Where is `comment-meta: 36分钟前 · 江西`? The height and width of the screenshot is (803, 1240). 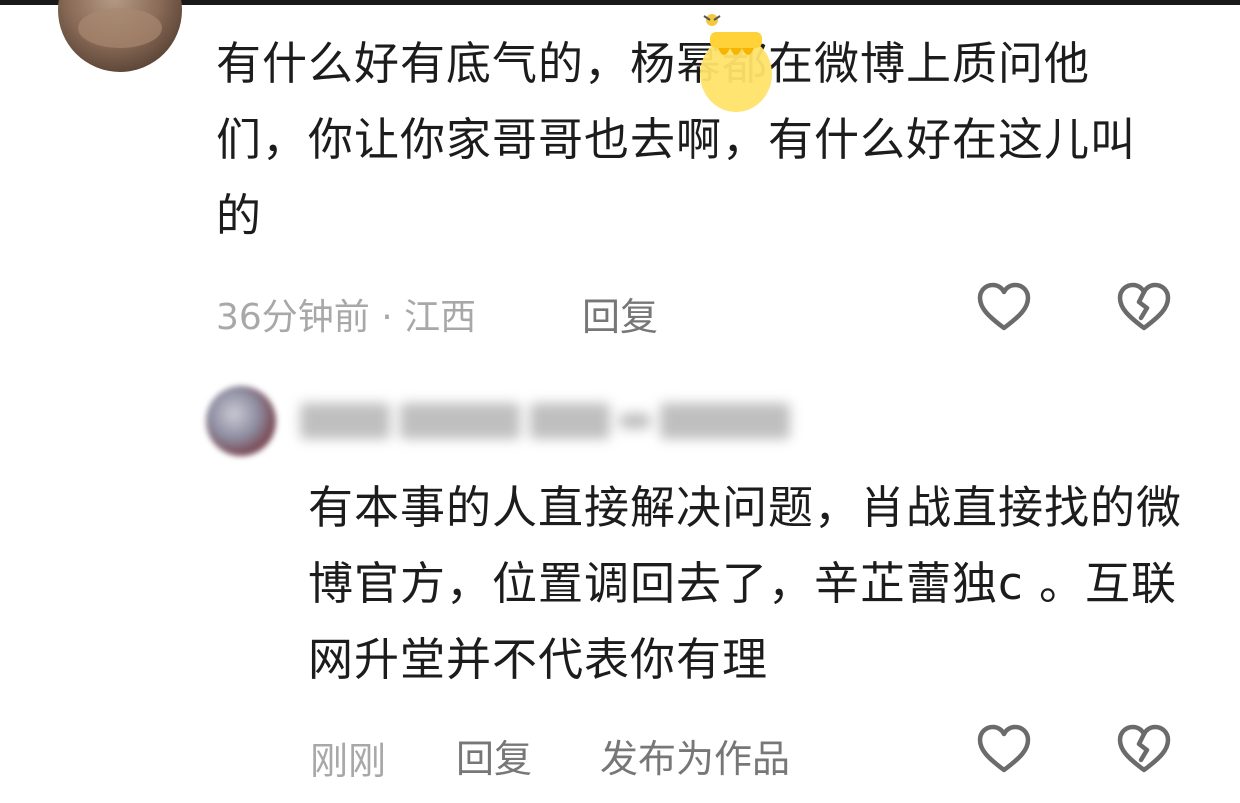 comment-meta: 36分钟前 · 江西 is located at coordinates (346, 317).